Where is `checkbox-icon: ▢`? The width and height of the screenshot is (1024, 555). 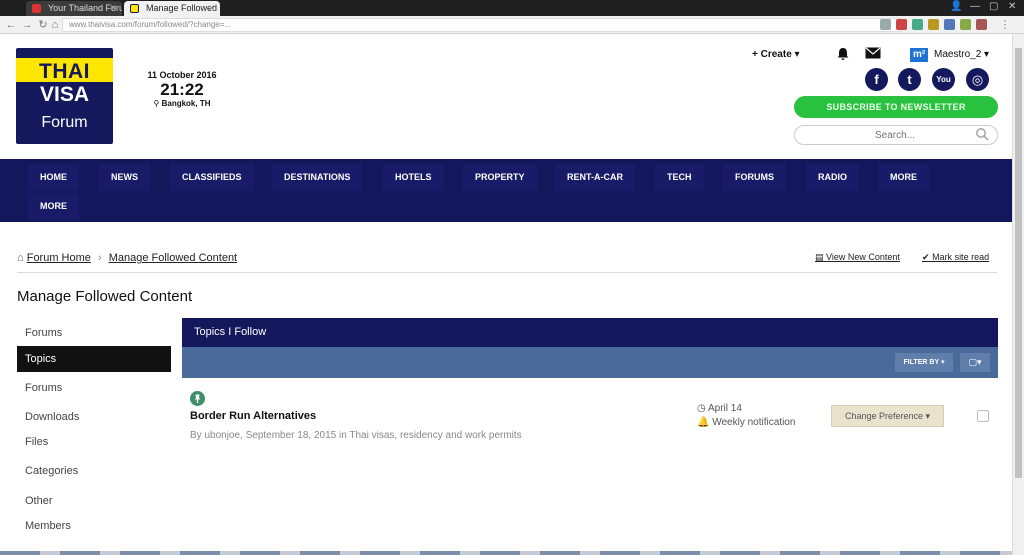 checkbox-icon: ▢ is located at coordinates (972, 362).